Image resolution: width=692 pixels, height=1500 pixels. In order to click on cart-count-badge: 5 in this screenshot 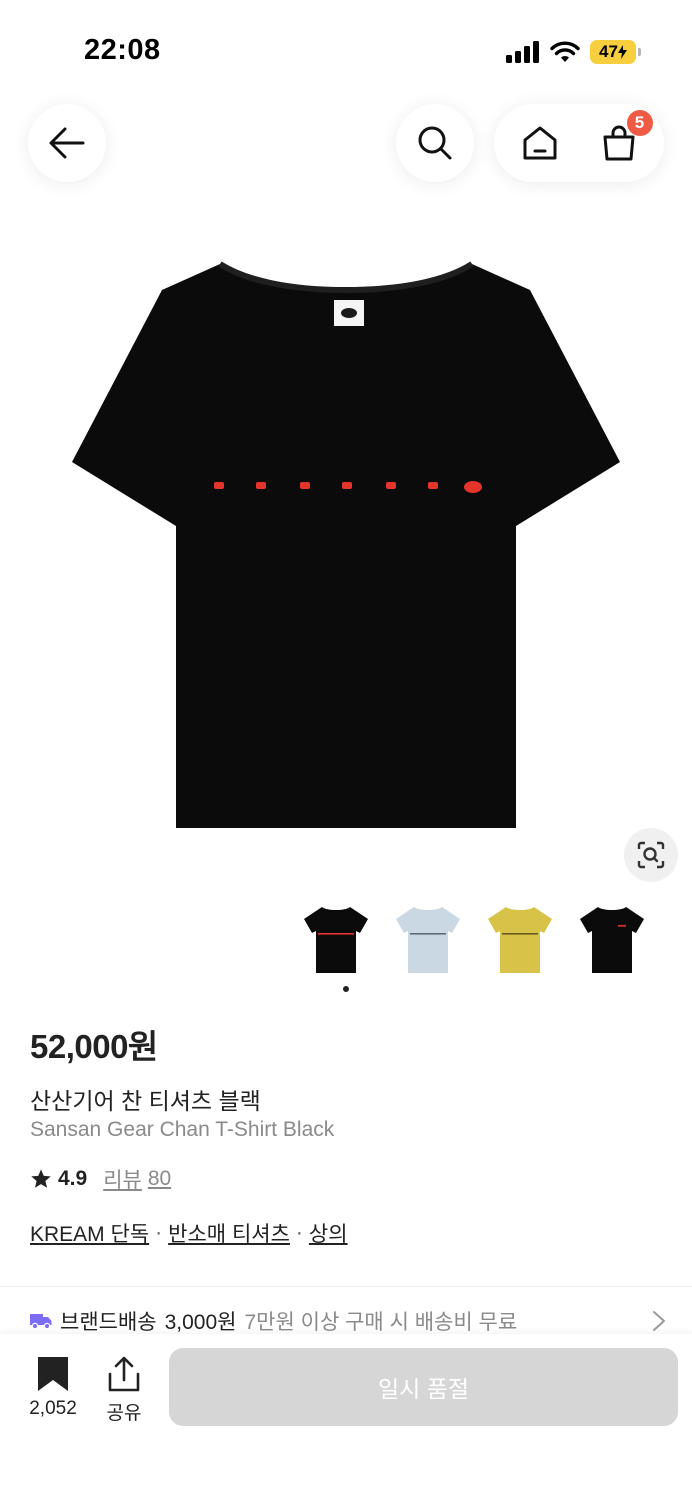, I will do `click(639, 123)`.